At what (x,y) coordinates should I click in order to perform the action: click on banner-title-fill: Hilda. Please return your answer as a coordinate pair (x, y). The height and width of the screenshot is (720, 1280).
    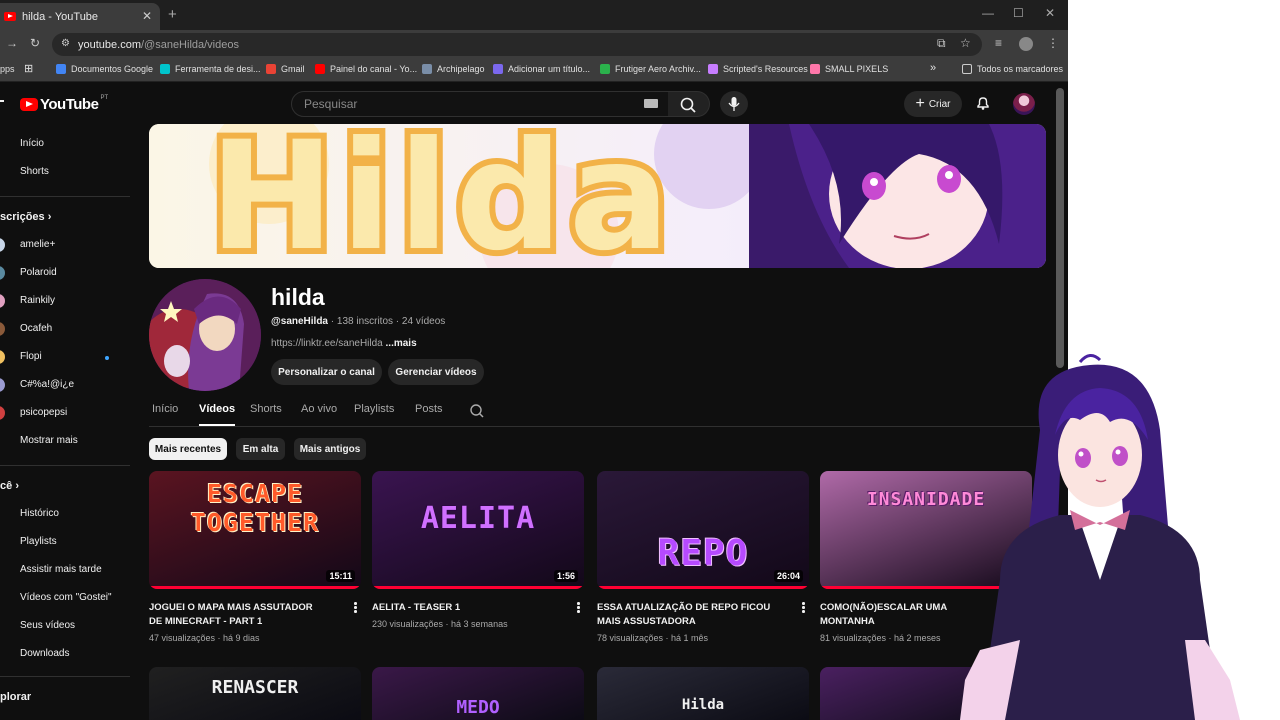
    Looking at the image, I should click on (442, 196).